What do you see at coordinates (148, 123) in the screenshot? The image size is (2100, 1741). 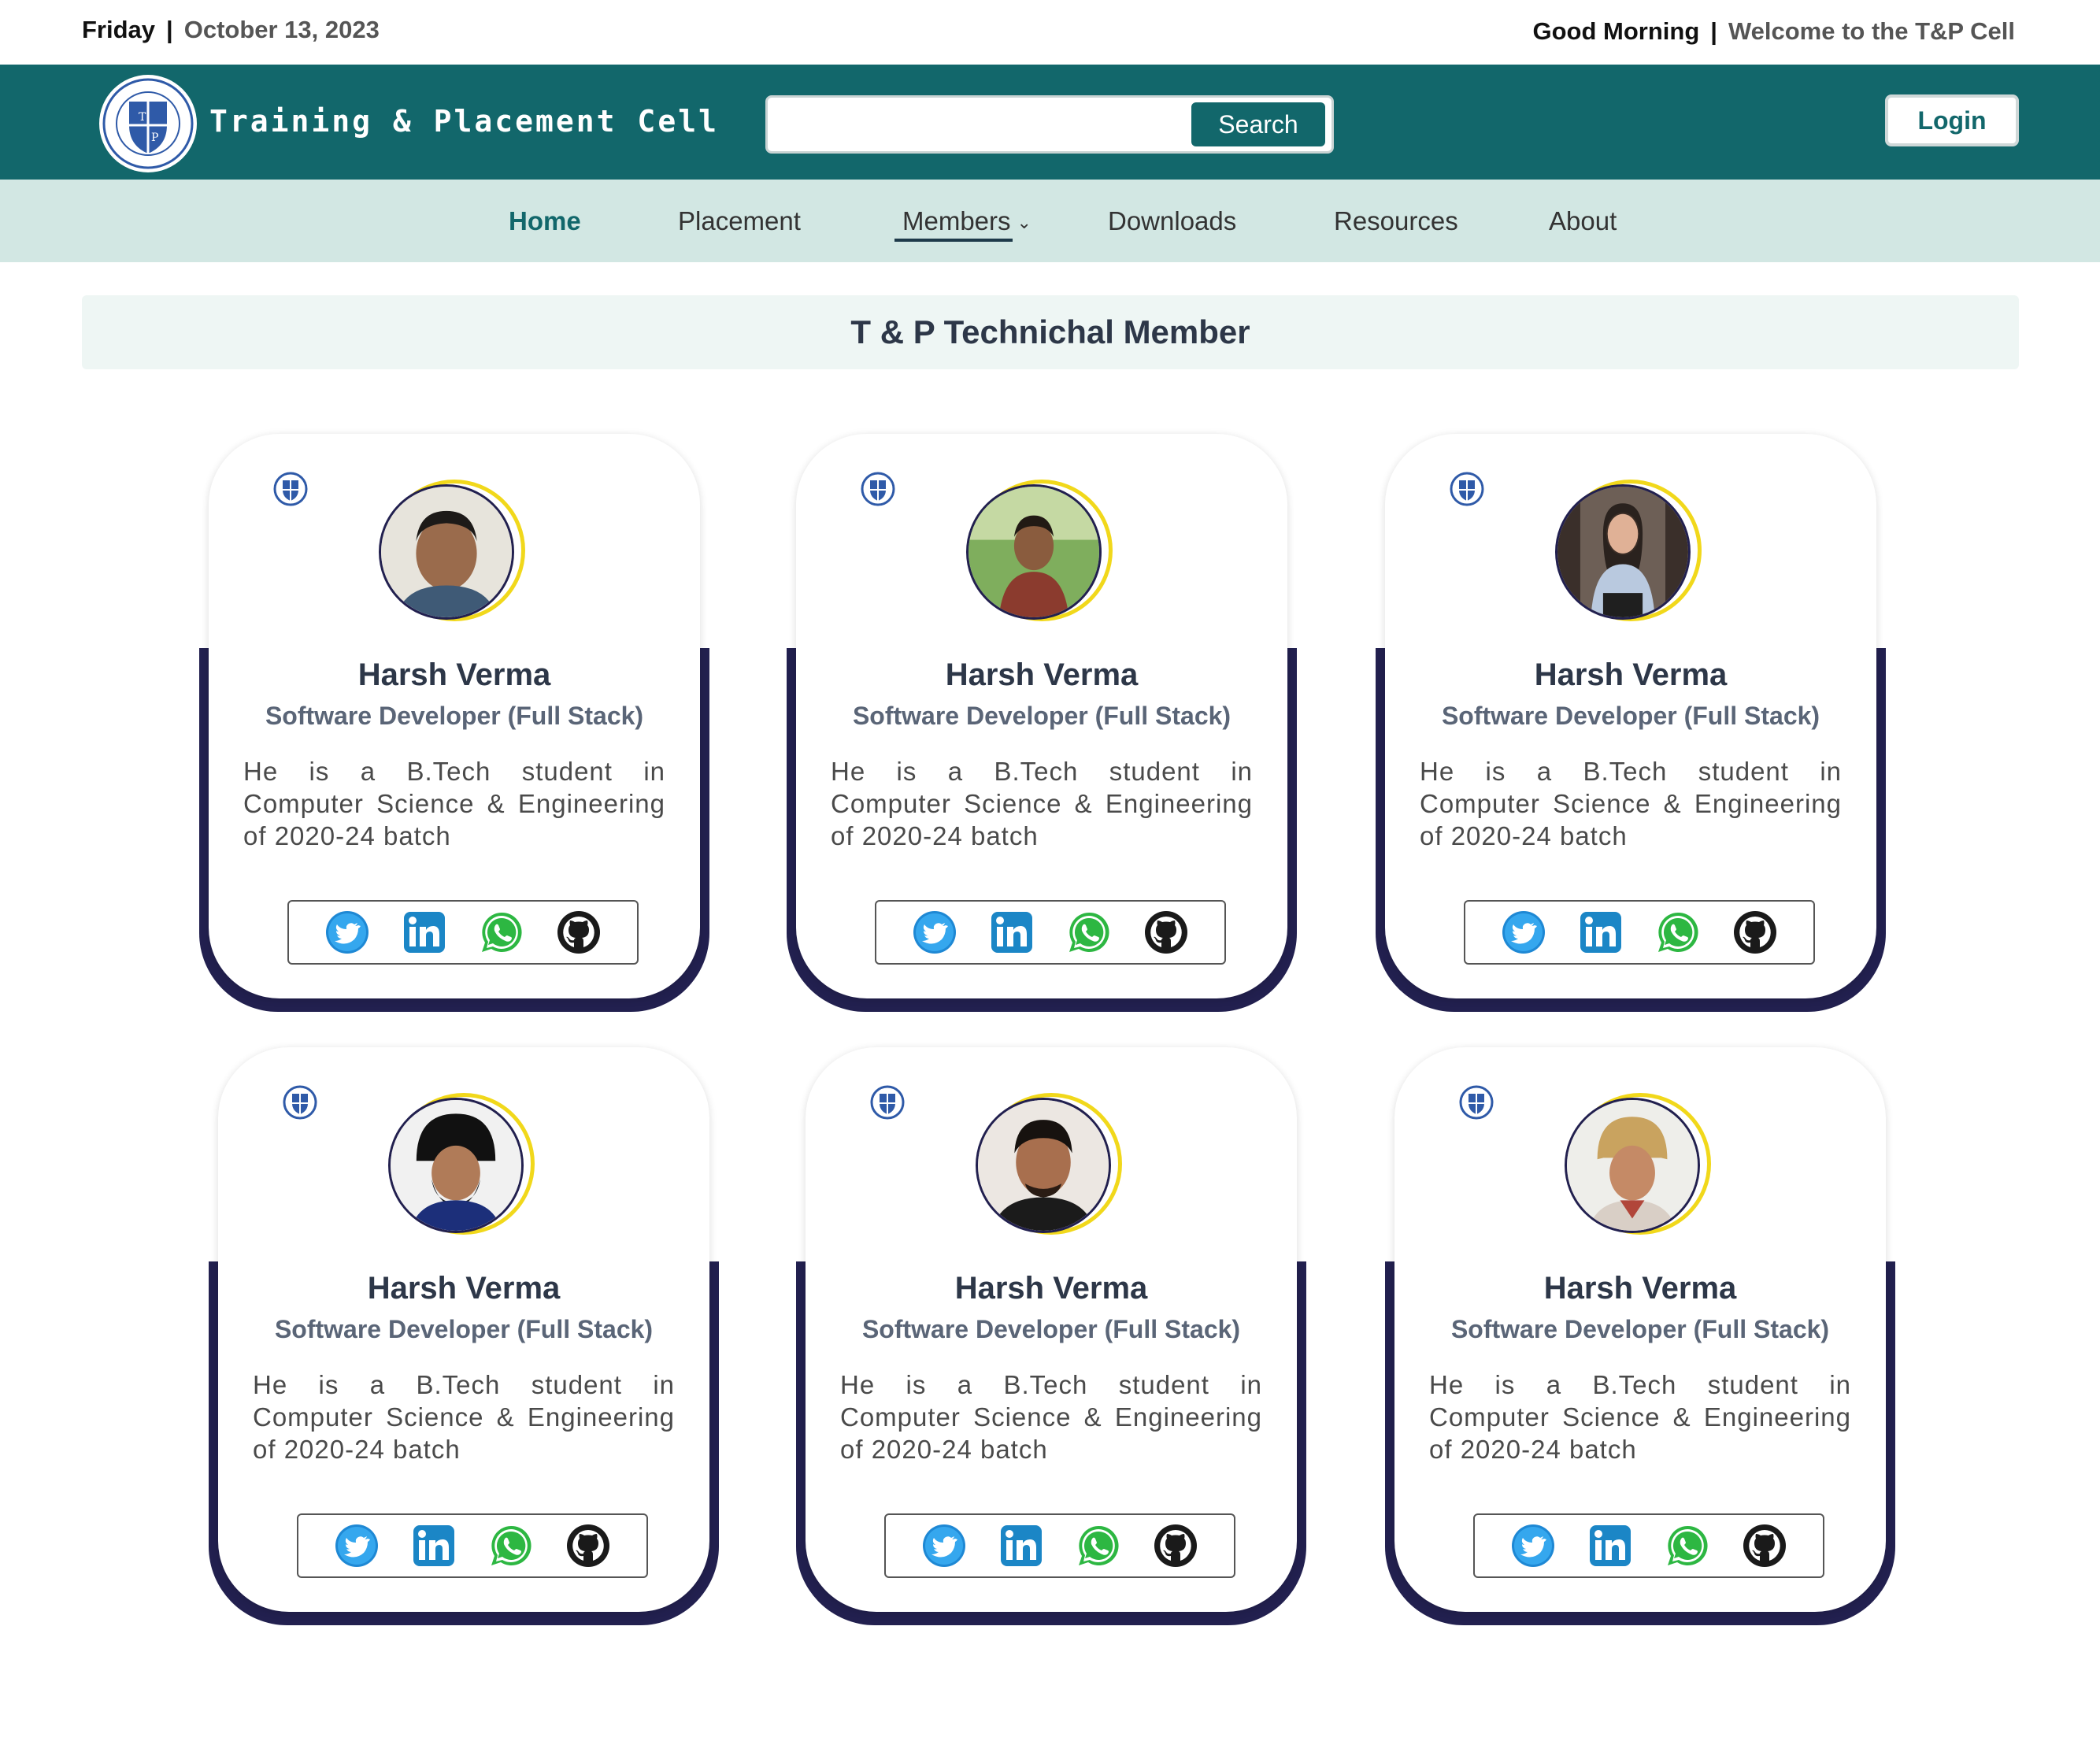 I see `college-logo: T P` at bounding box center [148, 123].